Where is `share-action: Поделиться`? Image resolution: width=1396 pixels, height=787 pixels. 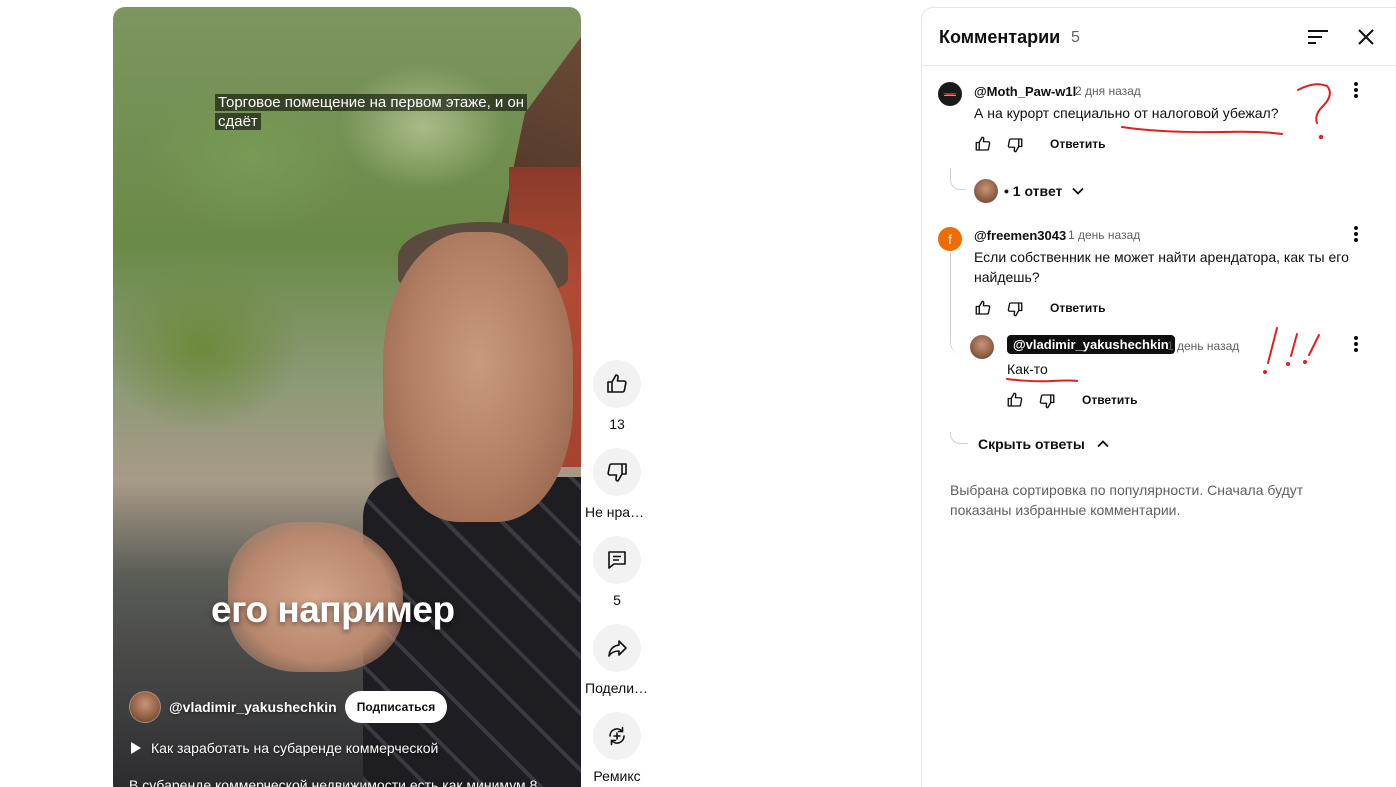 share-action: Поделиться is located at coordinates (617, 668).